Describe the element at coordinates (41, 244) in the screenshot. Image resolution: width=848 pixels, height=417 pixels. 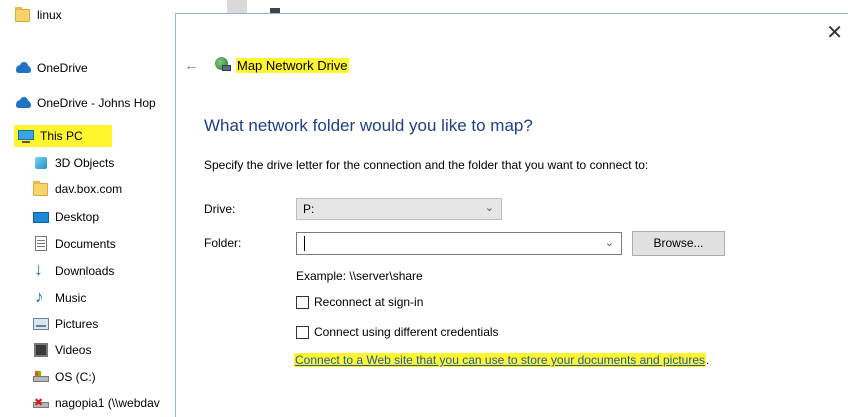
I see `documents-icon` at that location.